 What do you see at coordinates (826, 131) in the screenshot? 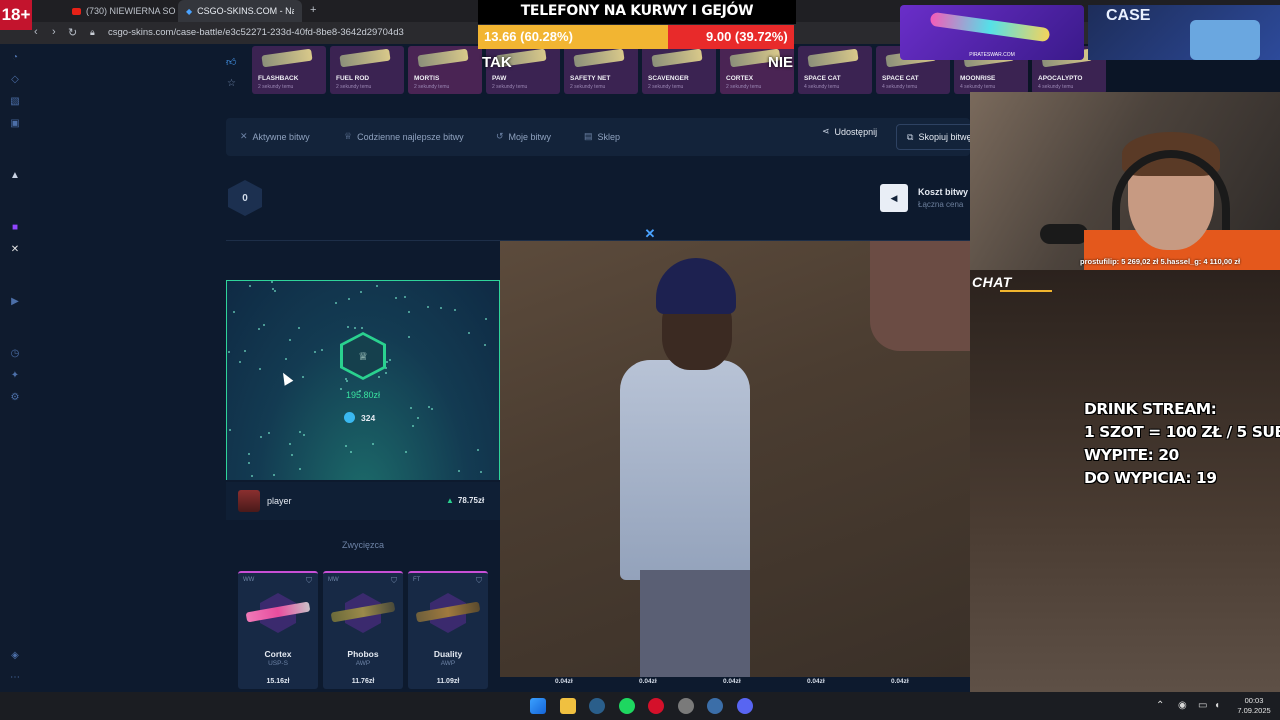
I see `share-icon: ⋖` at bounding box center [826, 131].